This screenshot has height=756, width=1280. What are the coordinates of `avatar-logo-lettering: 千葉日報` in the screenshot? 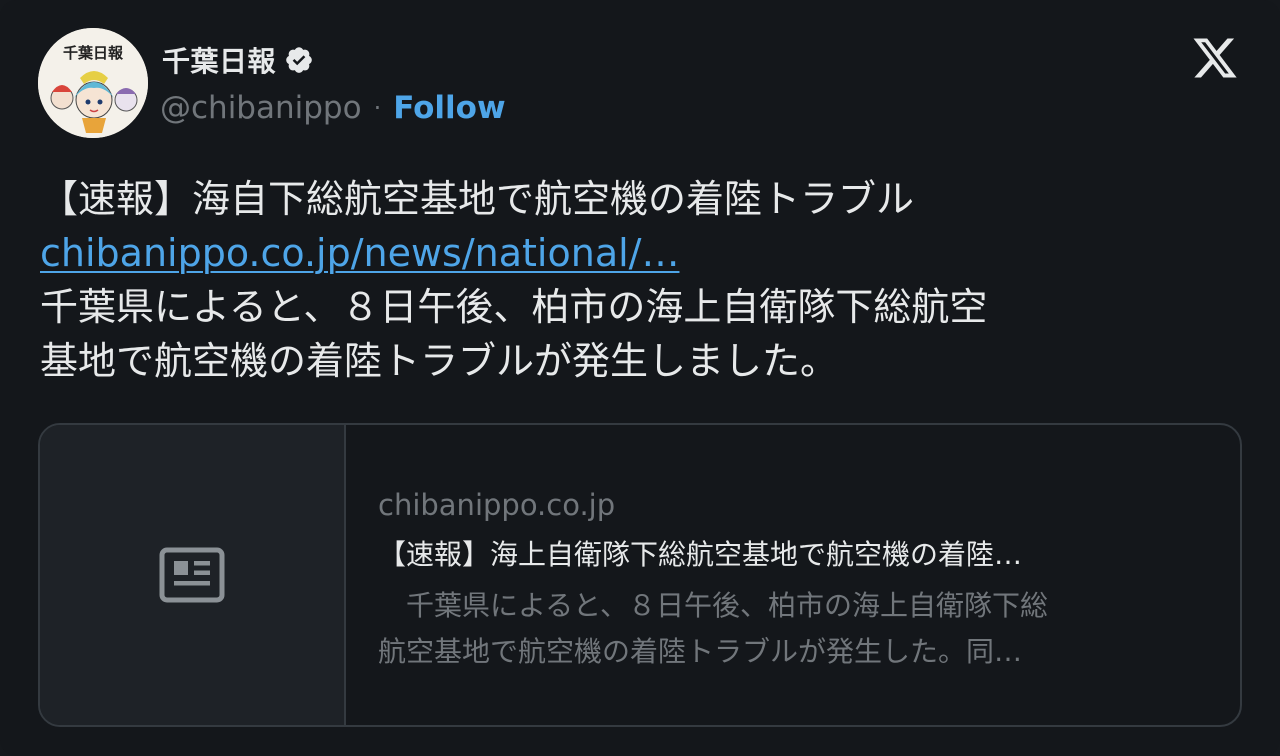 It's located at (93, 53).